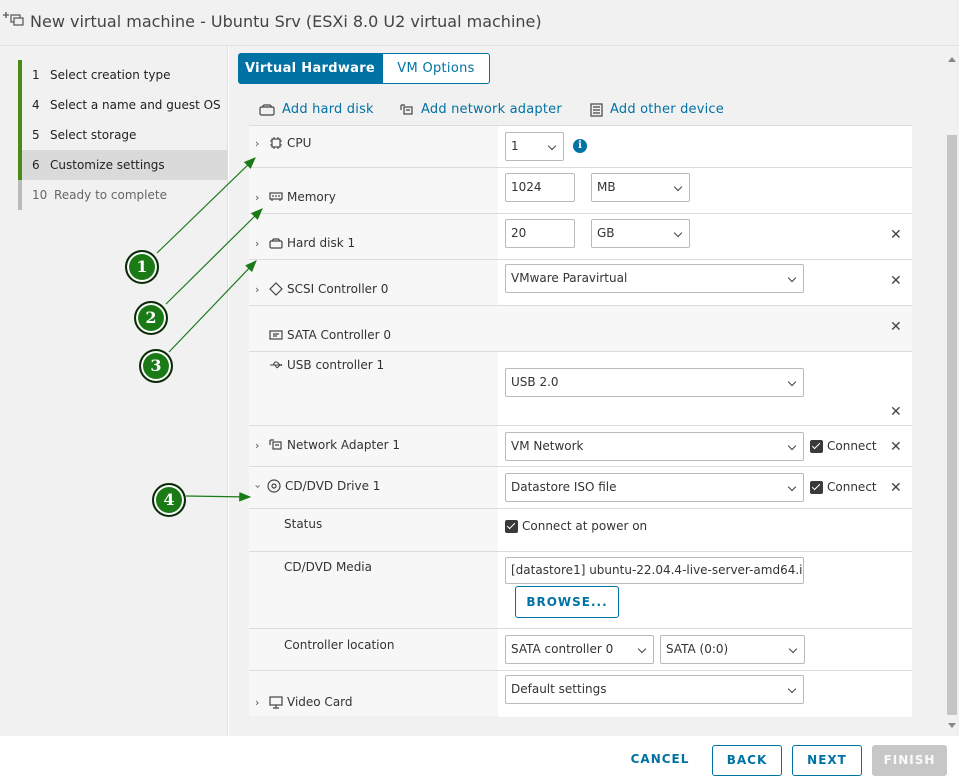 The image size is (959, 781). I want to click on cdrom-status-row: Status Connect at power on, so click(580, 530).